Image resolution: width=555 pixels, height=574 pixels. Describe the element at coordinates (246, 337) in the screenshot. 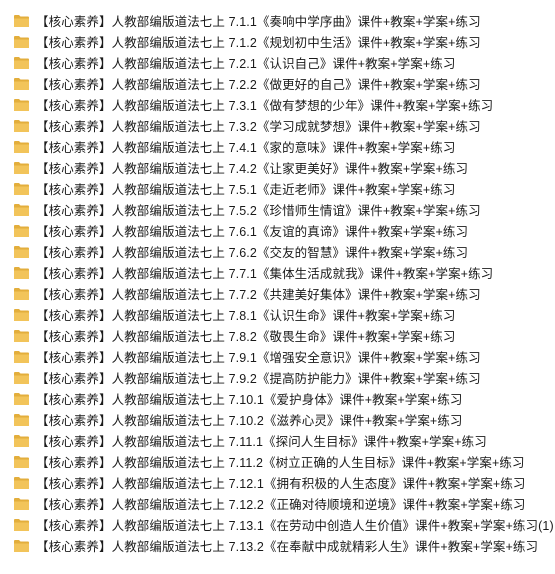

I see `folder-name: 【核心素养】人教部编版道法七上 7.8.2《敬畏生命》课件+教案+学案+练习` at that location.